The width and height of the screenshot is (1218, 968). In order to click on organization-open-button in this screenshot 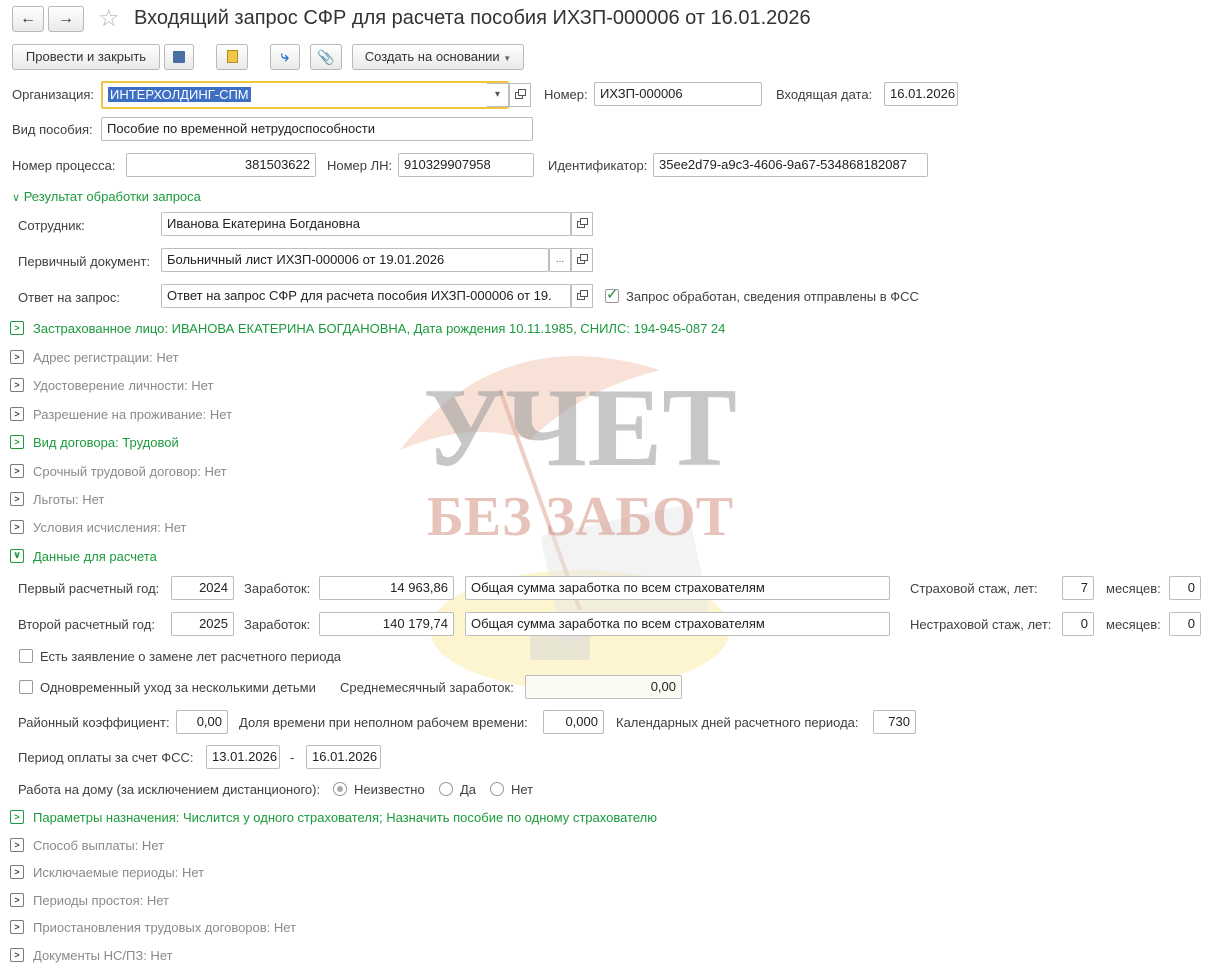, I will do `click(520, 95)`.